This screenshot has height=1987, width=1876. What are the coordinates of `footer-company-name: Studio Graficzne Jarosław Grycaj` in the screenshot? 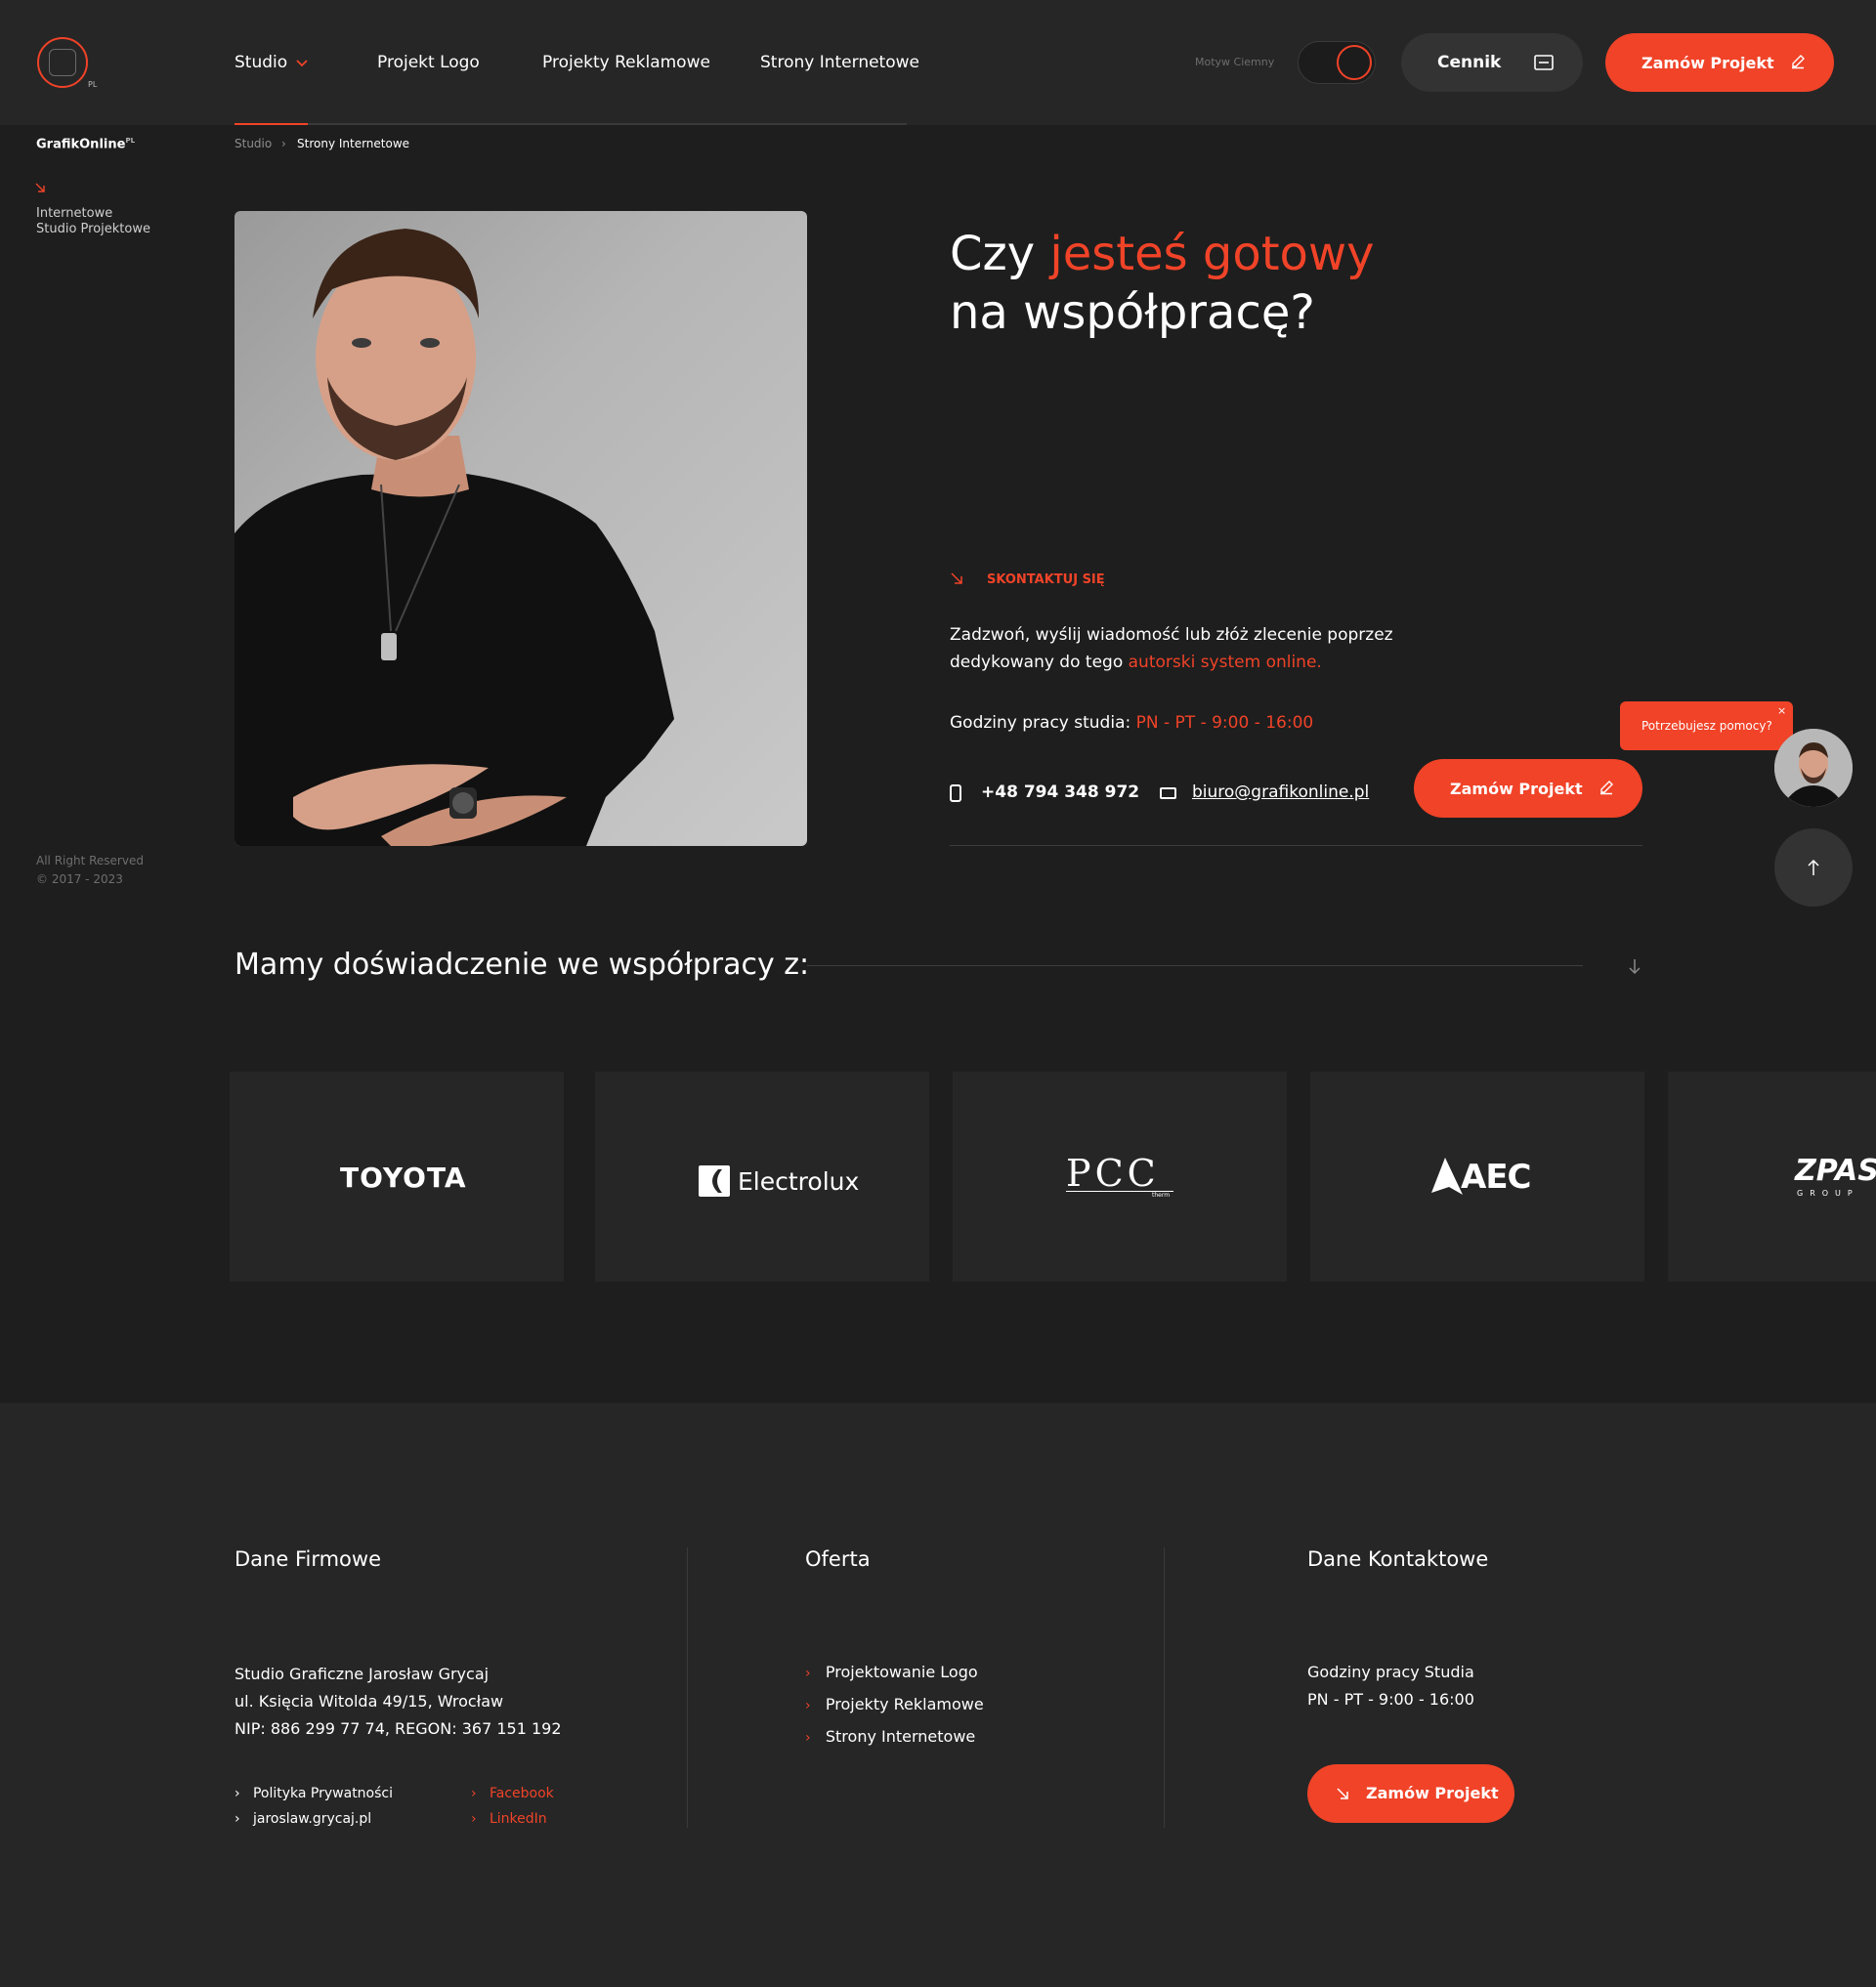 It's located at (362, 1674).